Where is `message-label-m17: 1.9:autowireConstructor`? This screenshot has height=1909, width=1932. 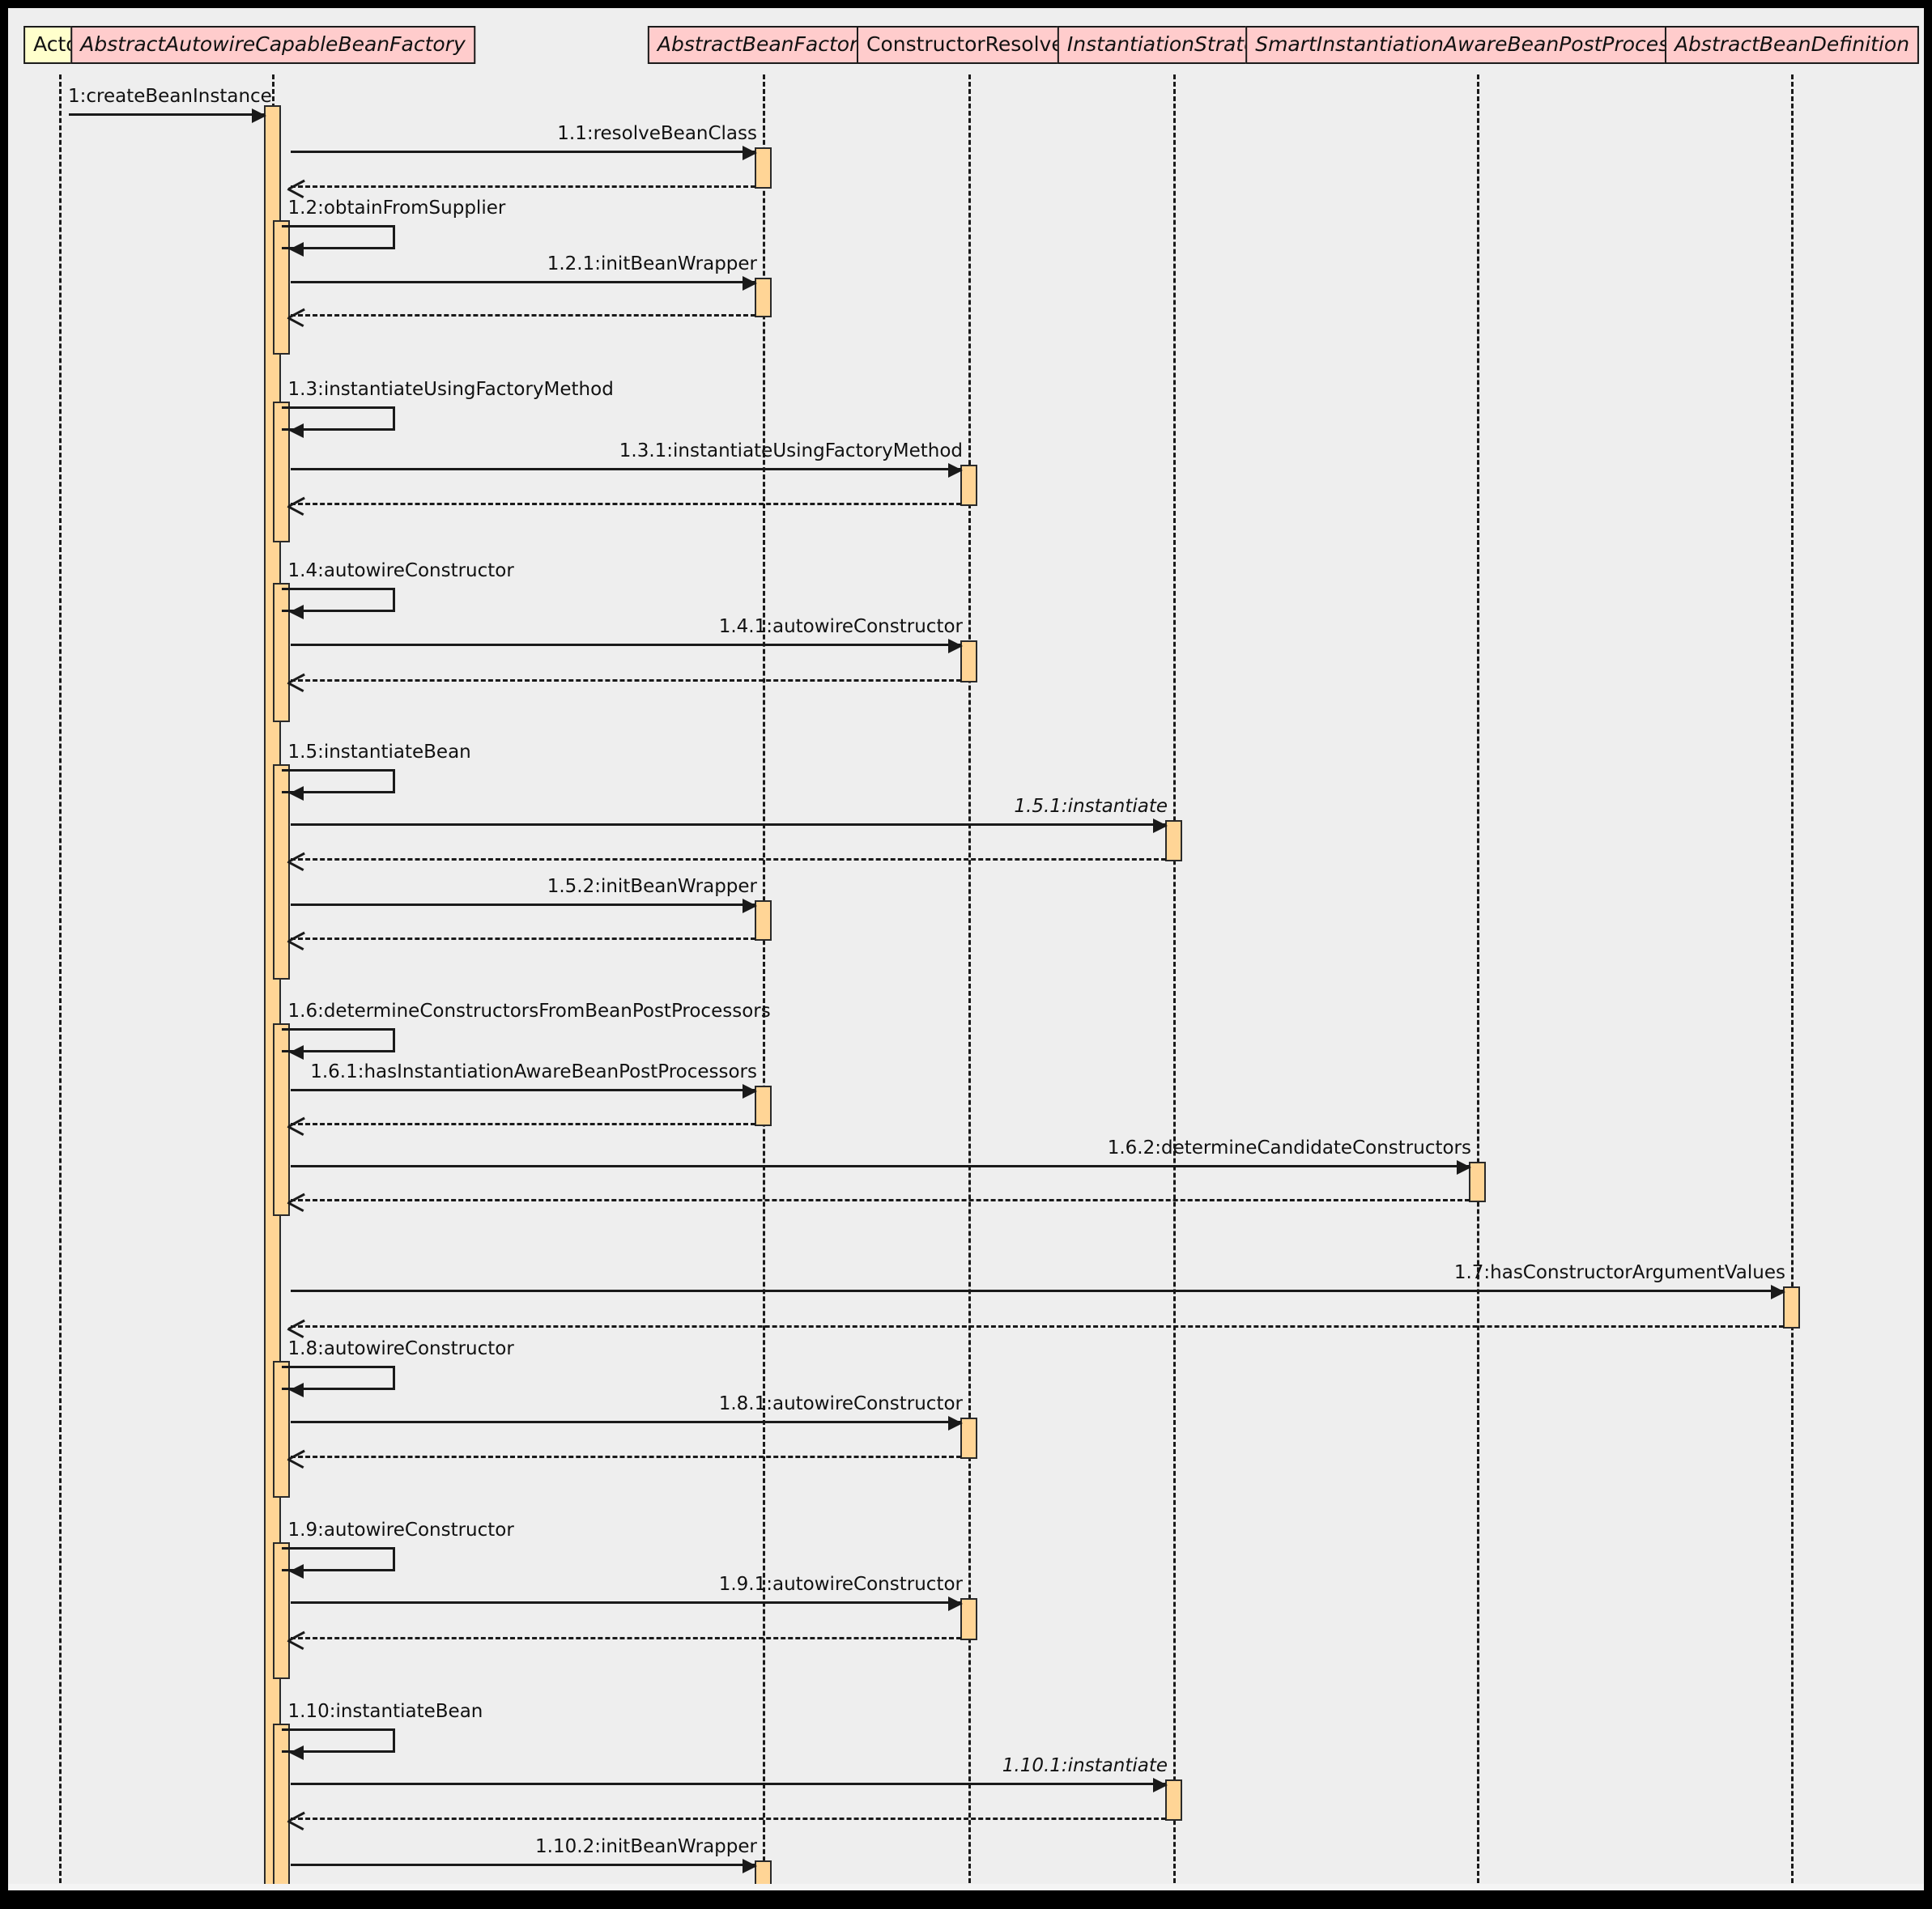 message-label-m17: 1.9:autowireConstructor is located at coordinates (400, 1530).